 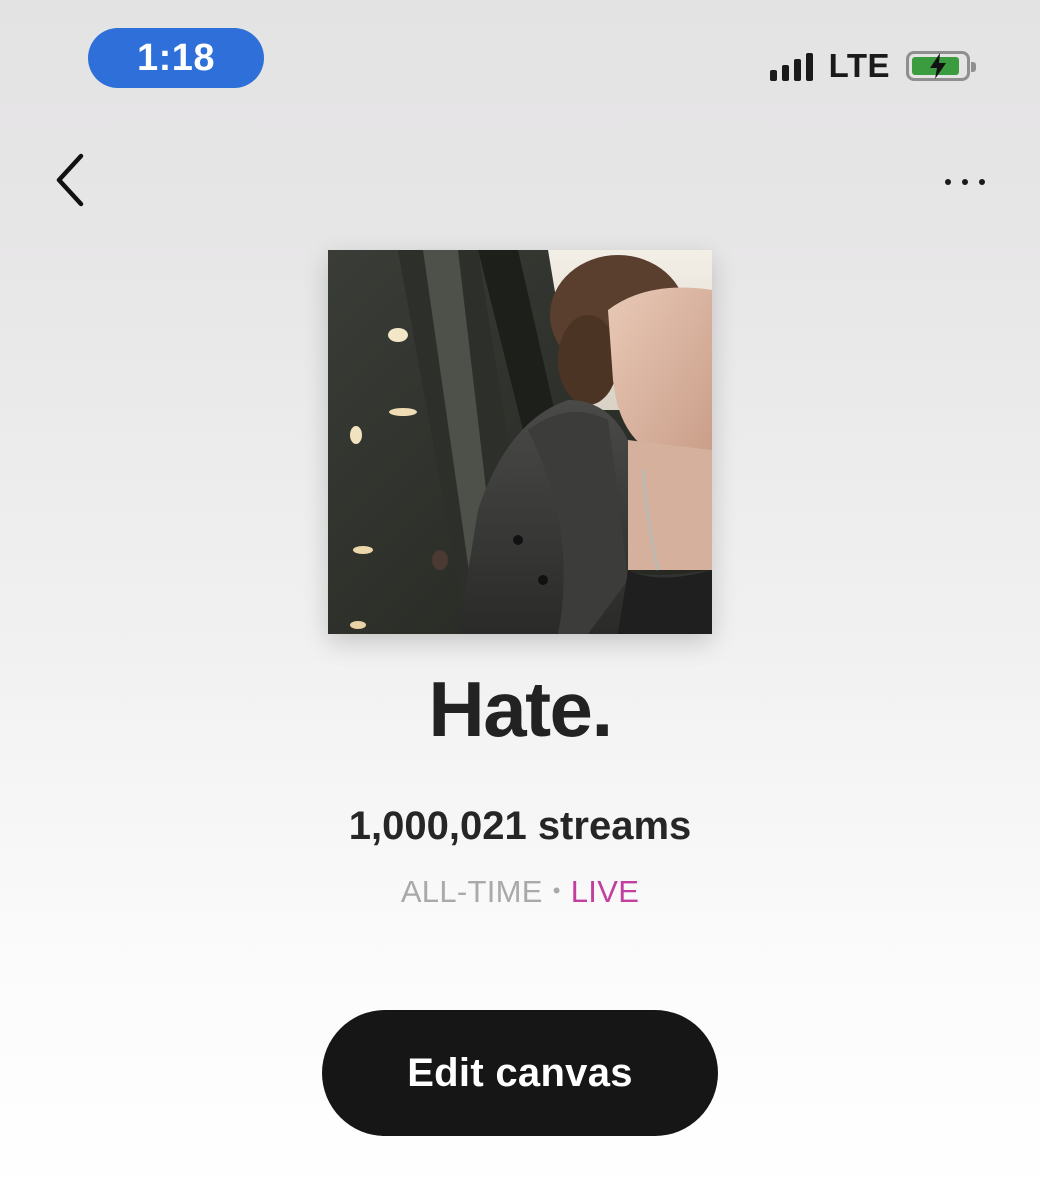 I want to click on stream-period: ALL-TIME • LIVE, so click(x=520, y=892).